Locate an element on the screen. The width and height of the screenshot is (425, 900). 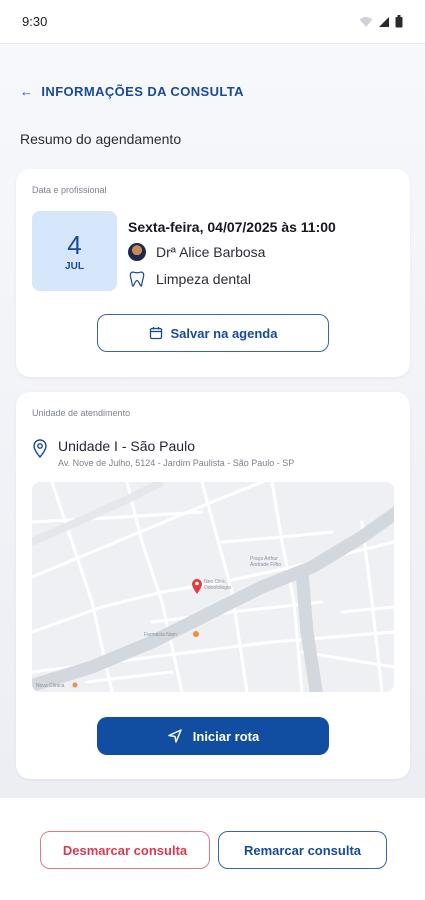
reschedule-appointment-button: Remarcar consulta is located at coordinates (302, 850).